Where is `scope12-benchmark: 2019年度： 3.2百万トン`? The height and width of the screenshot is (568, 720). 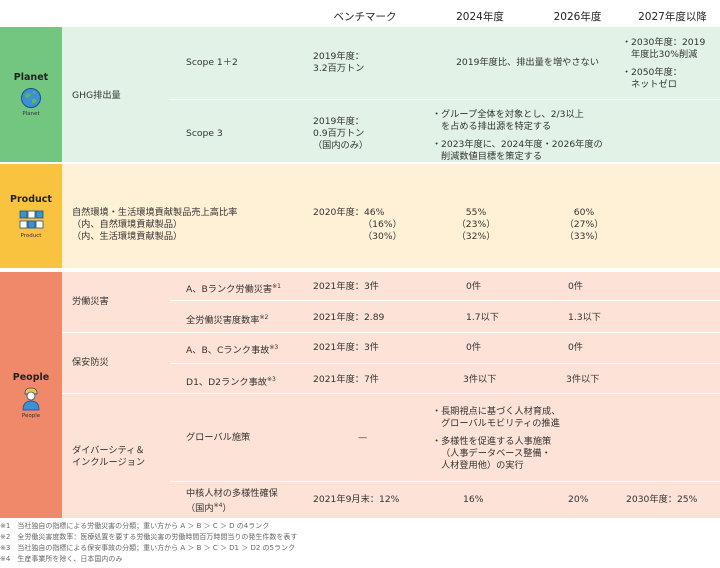 scope12-benchmark: 2019年度： 3.2百万トン is located at coordinates (339, 62).